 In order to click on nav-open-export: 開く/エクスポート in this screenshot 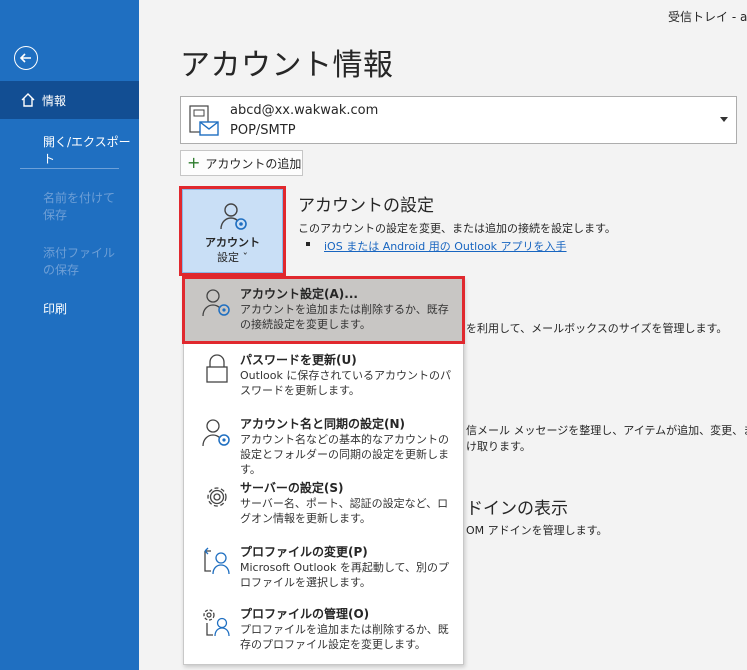, I will do `click(69, 150)`.